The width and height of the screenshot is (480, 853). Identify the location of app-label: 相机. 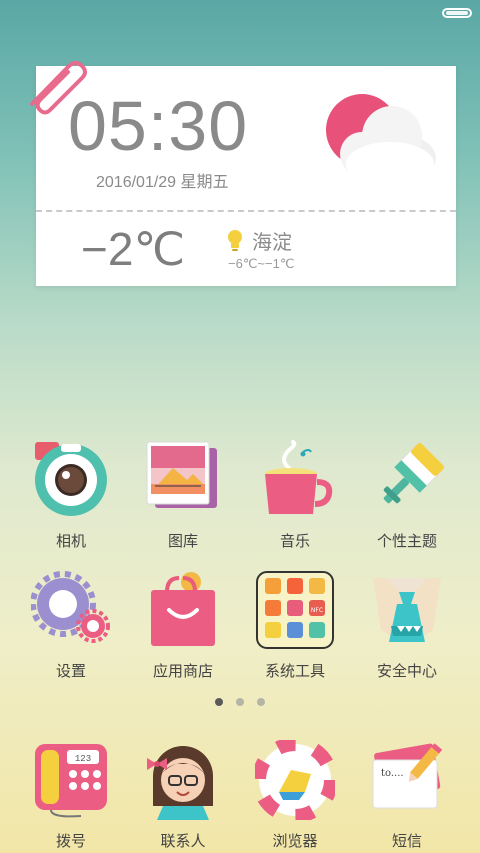
(70, 541).